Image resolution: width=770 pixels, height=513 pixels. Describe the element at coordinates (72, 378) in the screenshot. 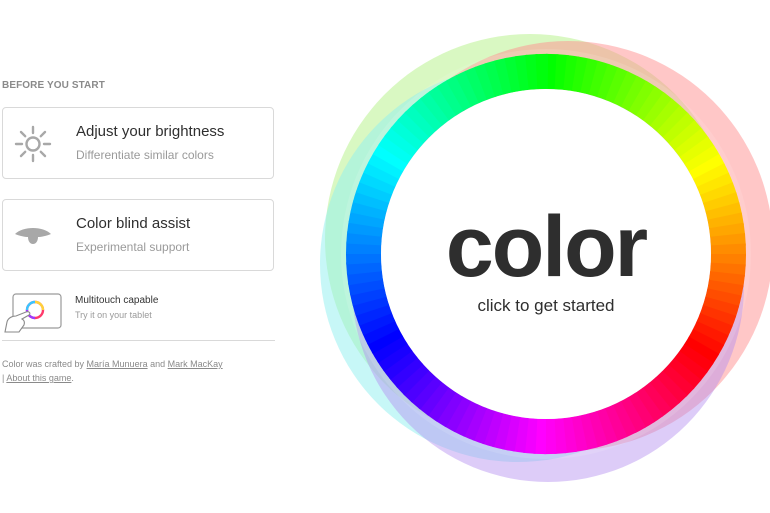

I see `credits-suffix: .` at that location.